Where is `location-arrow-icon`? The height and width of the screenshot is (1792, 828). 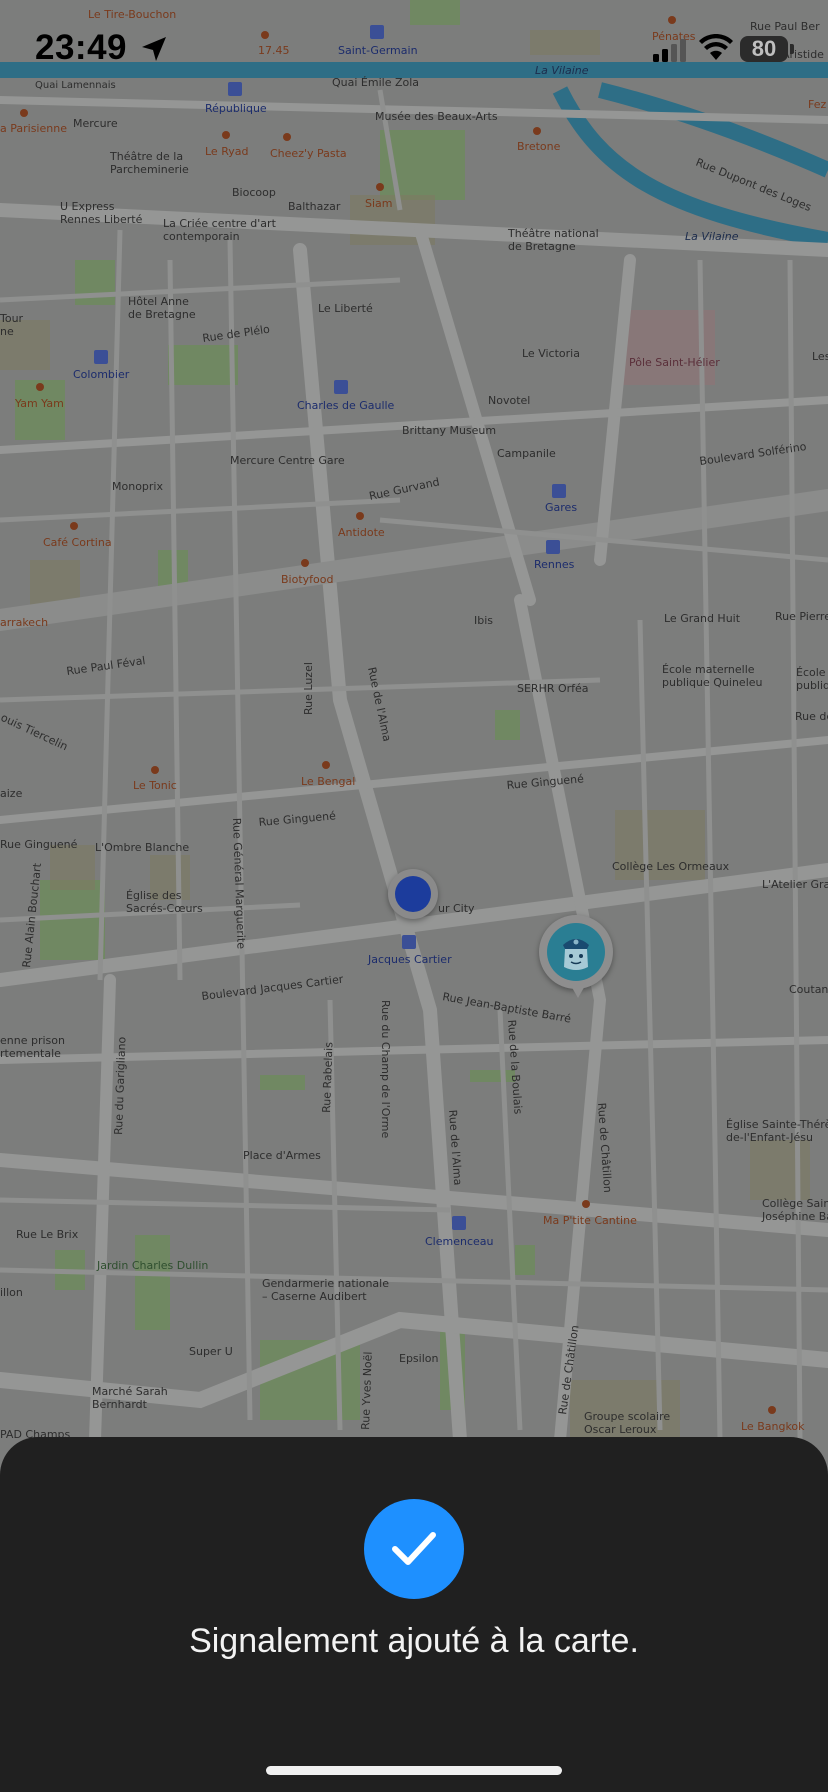
location-arrow-icon is located at coordinates (154, 49).